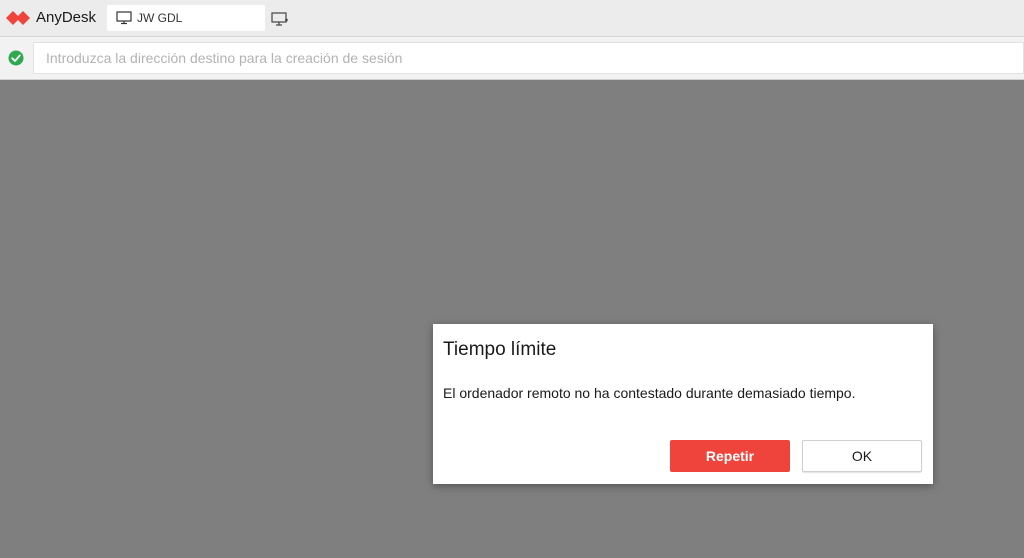  Describe the element at coordinates (18, 18) in the screenshot. I see `anydesk-logo-icon` at that location.